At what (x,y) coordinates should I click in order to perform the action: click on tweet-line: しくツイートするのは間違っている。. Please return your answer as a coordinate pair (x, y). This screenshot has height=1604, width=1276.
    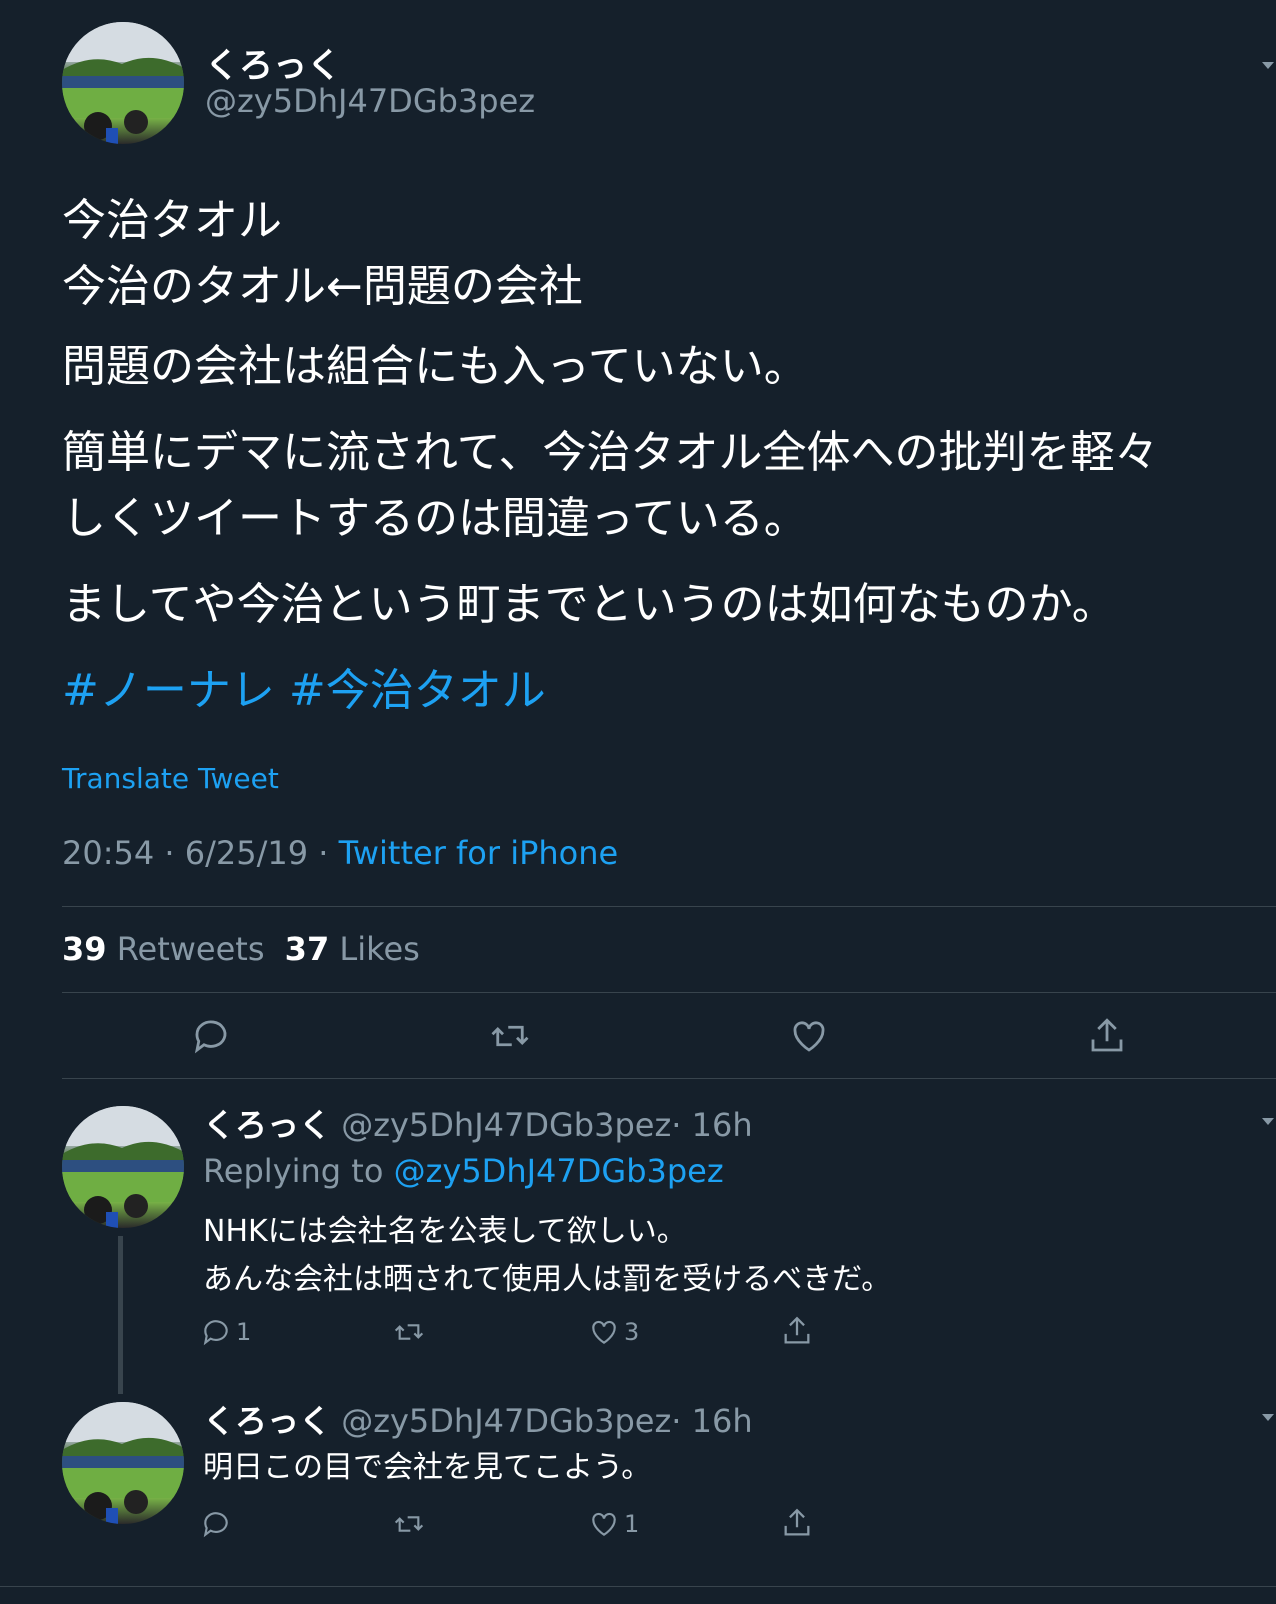
    Looking at the image, I should click on (435, 518).